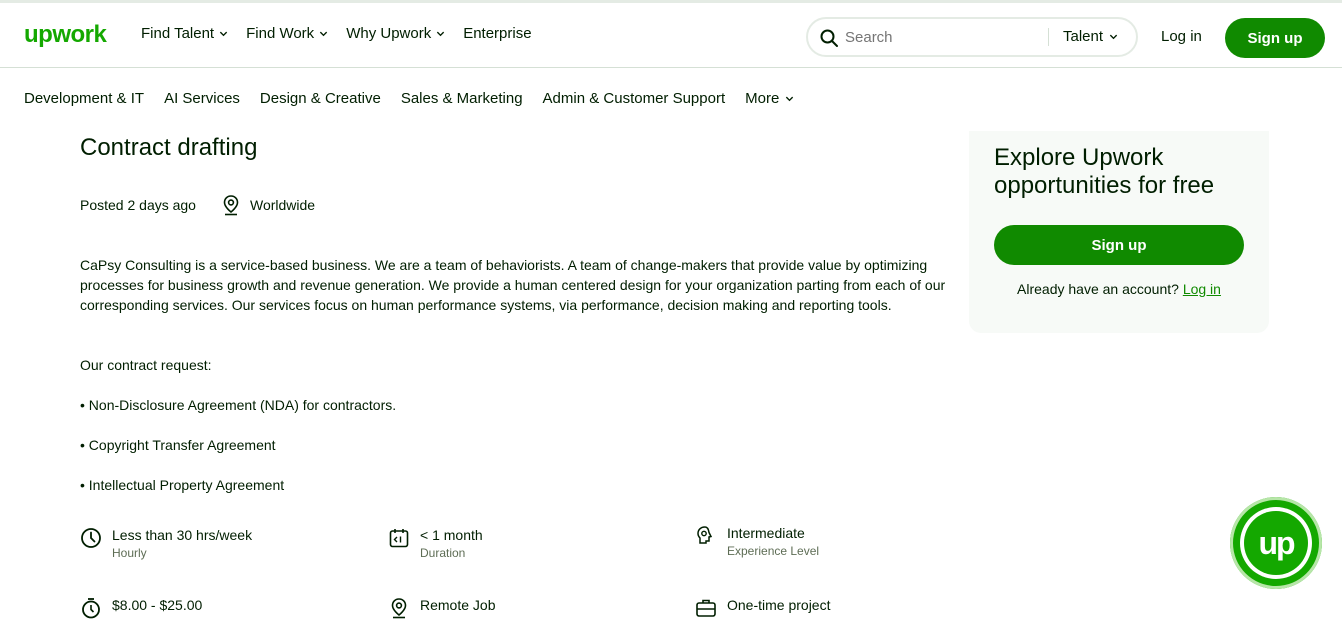  Describe the element at coordinates (91, 608) in the screenshot. I see `stopwatch-icon` at that location.